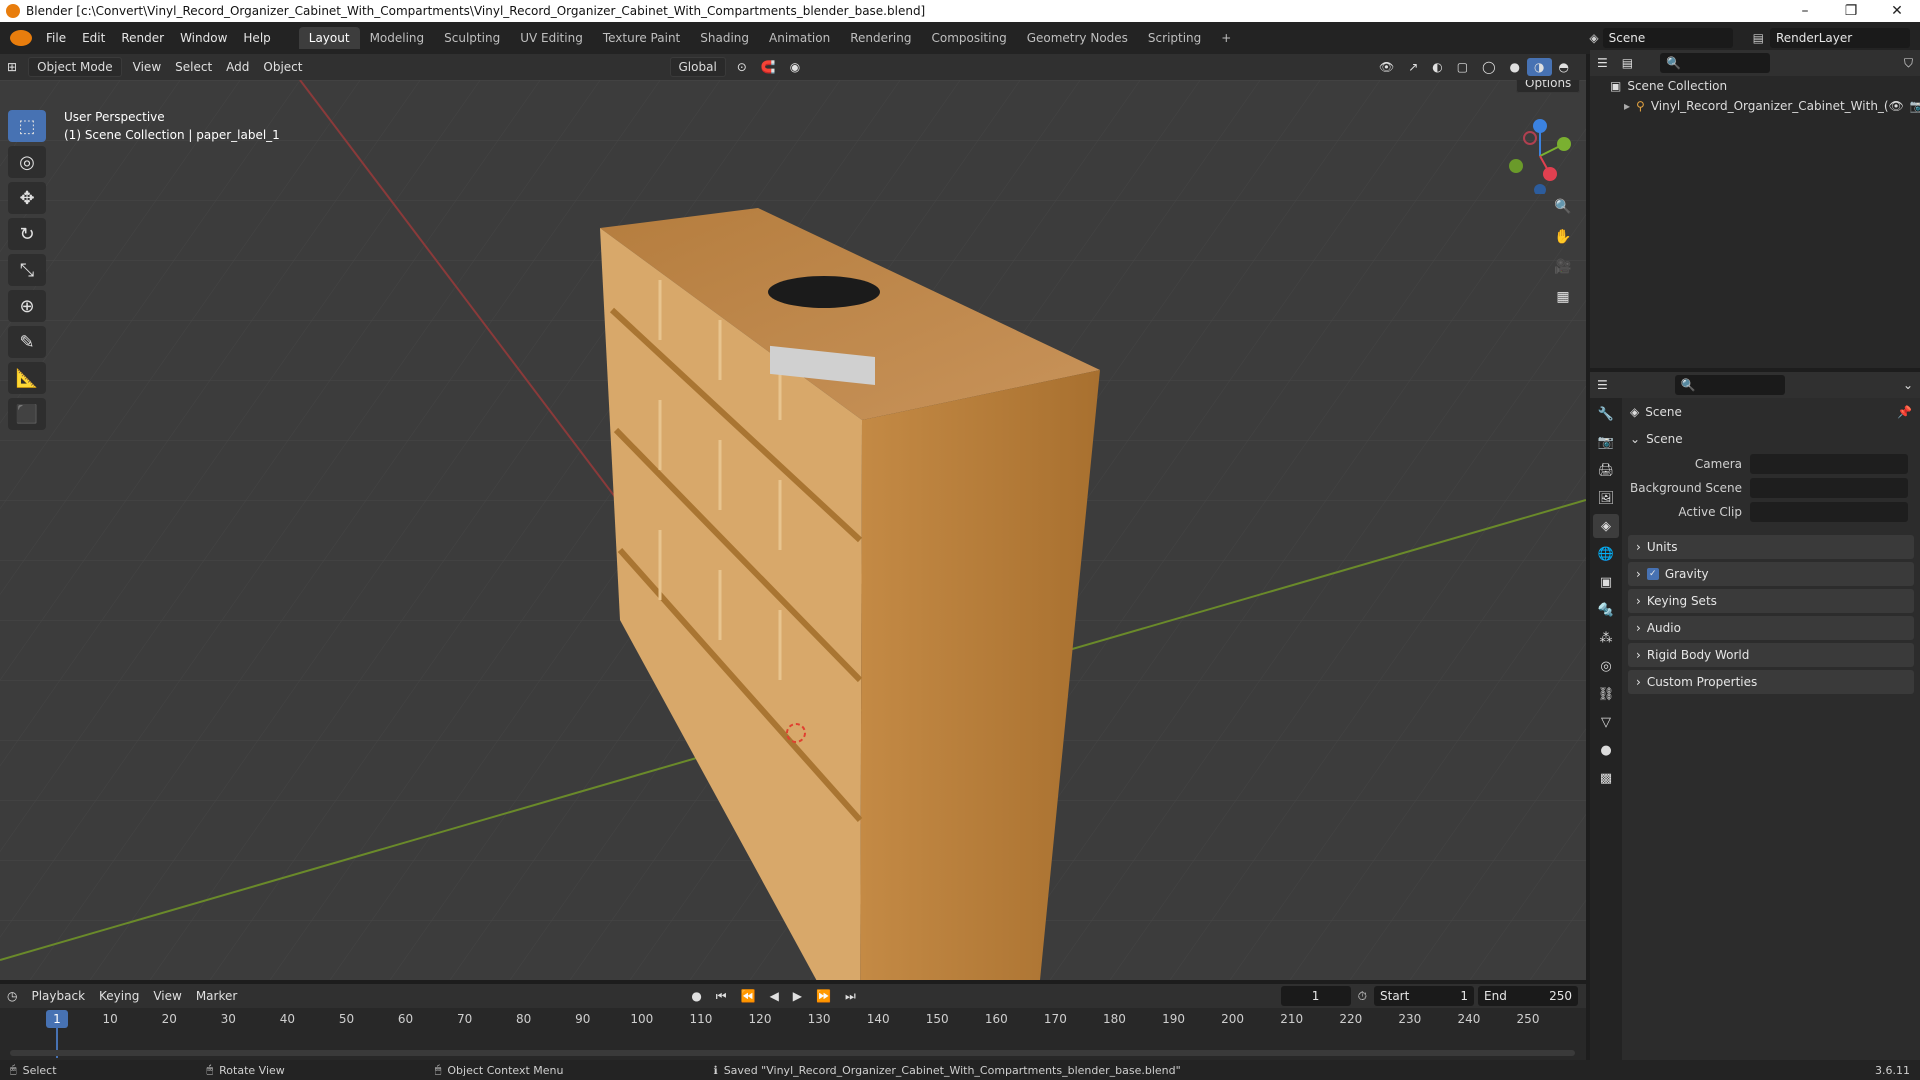 This screenshot has height=1080, width=1920. I want to click on tab-texture-paint: Texture Paint, so click(641, 38).